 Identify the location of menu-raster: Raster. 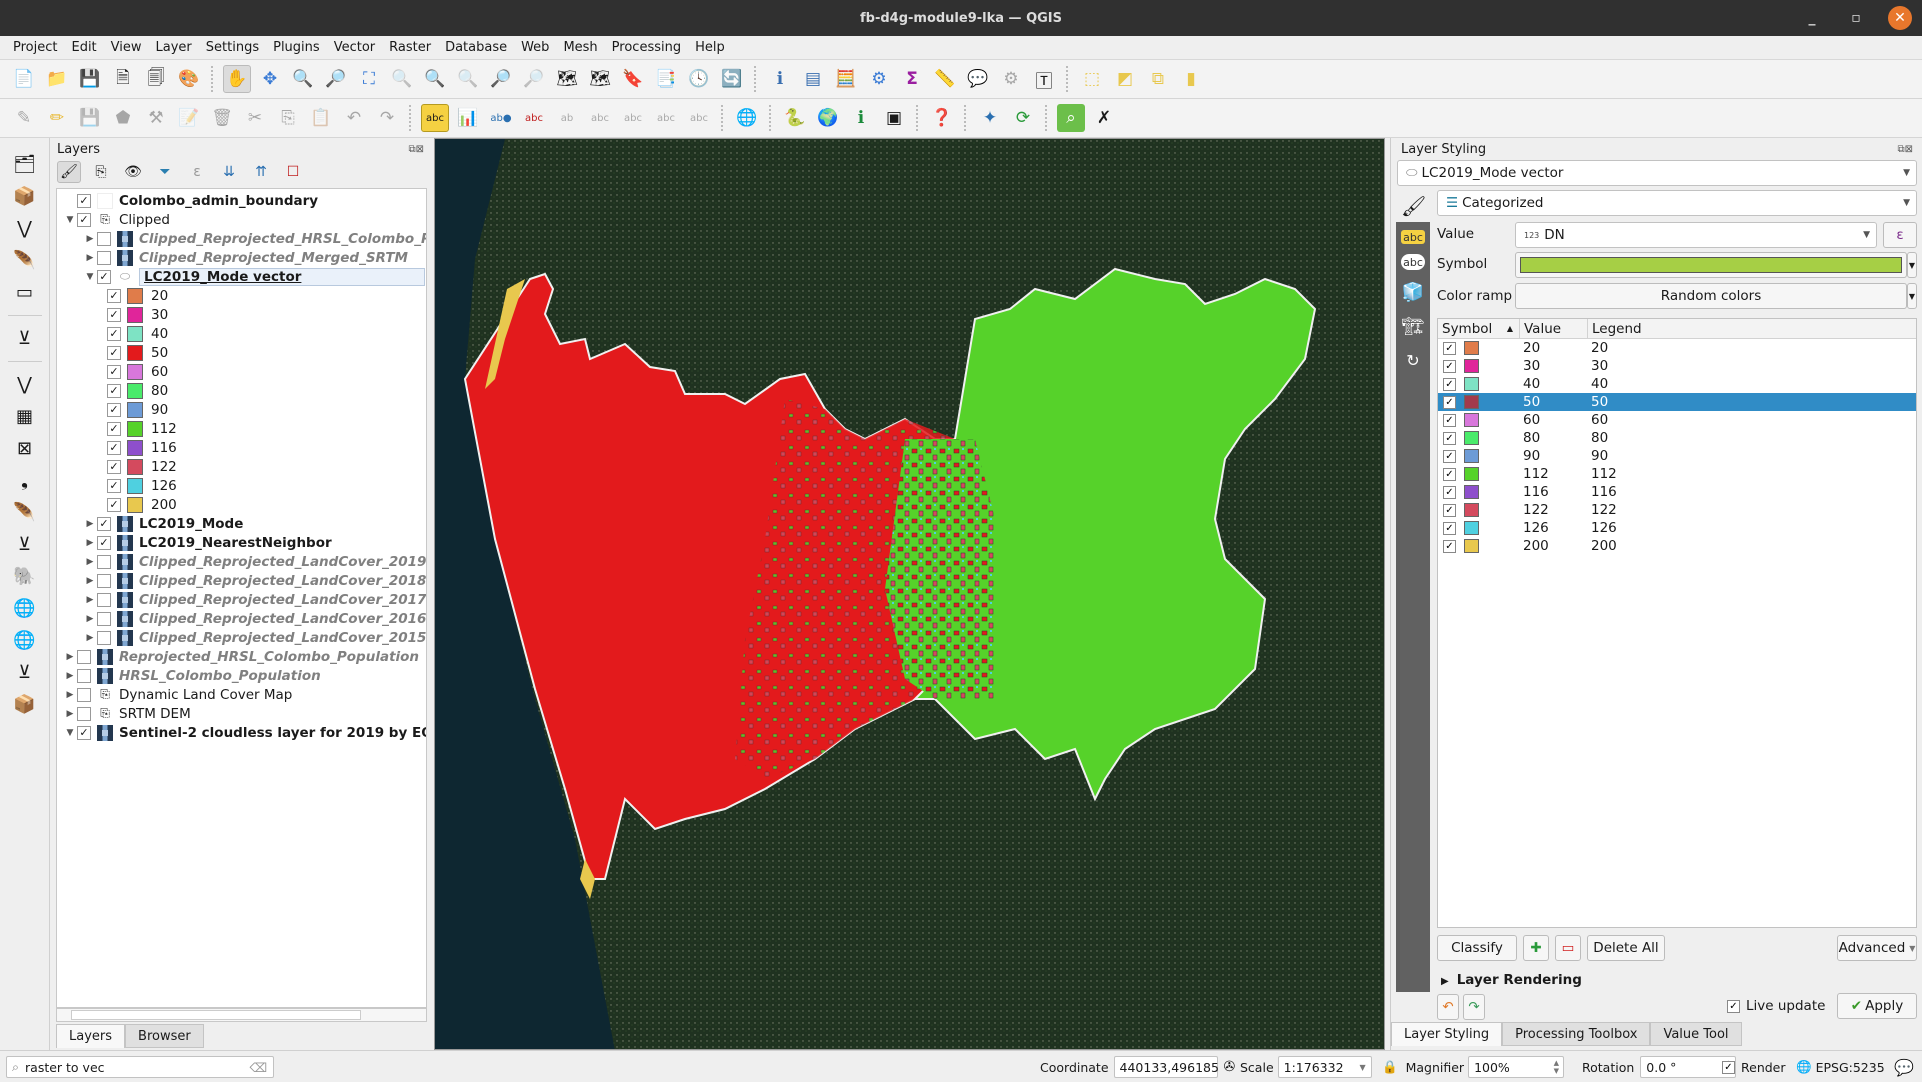
(410, 47).